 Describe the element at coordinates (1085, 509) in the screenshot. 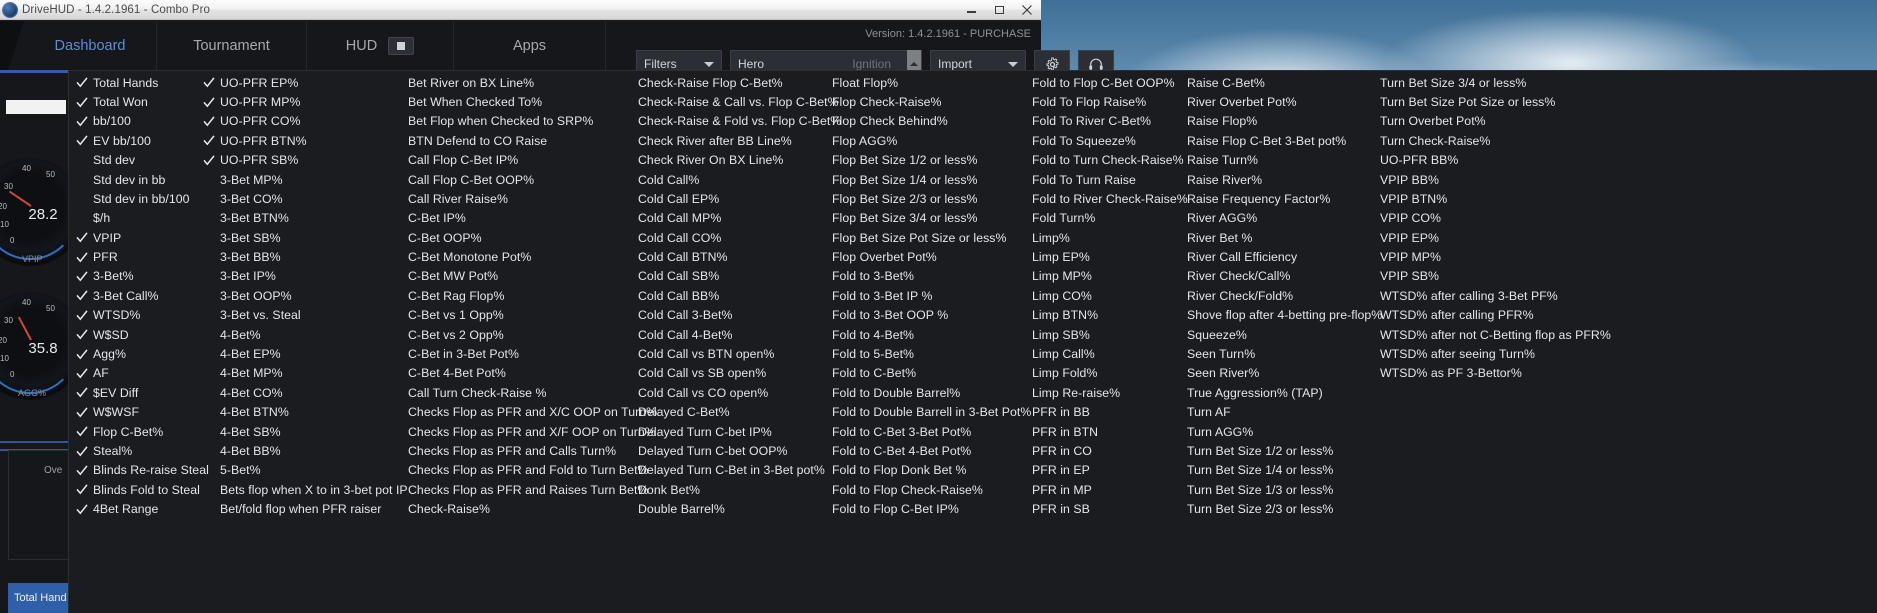

I see `stat-menu-item: PFR in SB` at that location.